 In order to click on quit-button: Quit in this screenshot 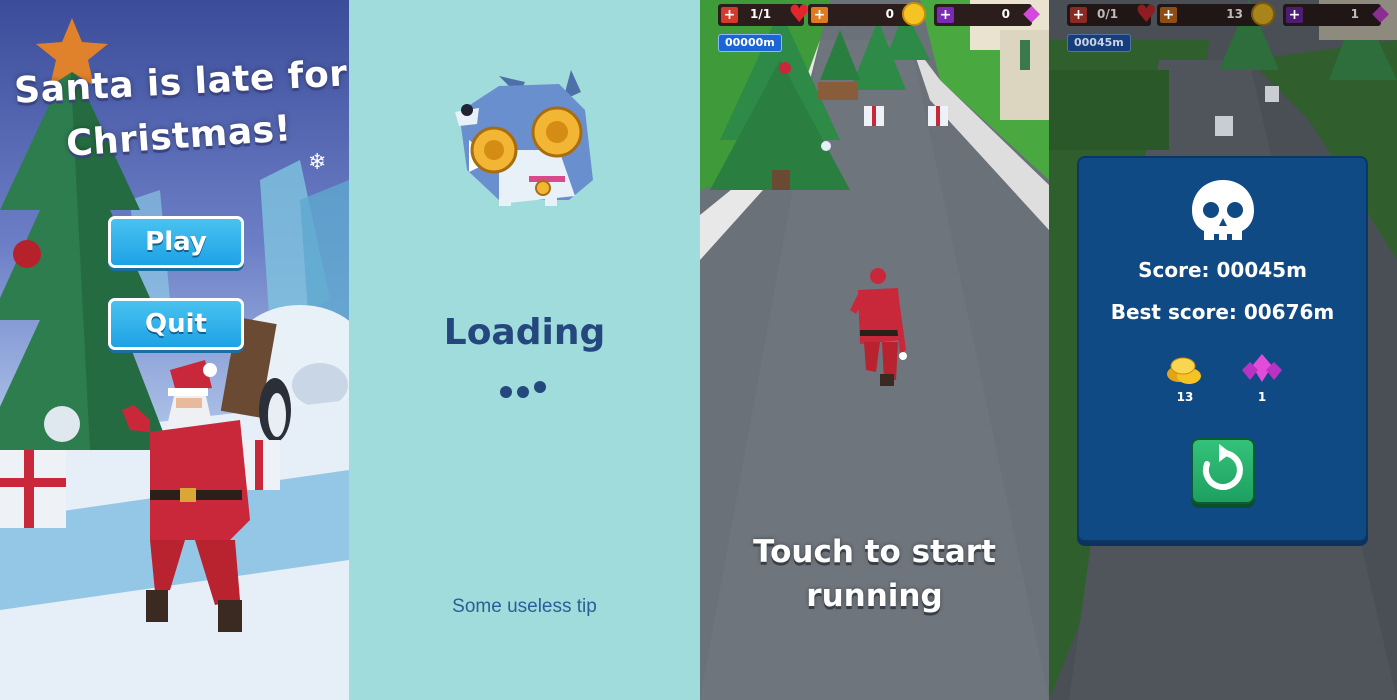, I will do `click(176, 324)`.